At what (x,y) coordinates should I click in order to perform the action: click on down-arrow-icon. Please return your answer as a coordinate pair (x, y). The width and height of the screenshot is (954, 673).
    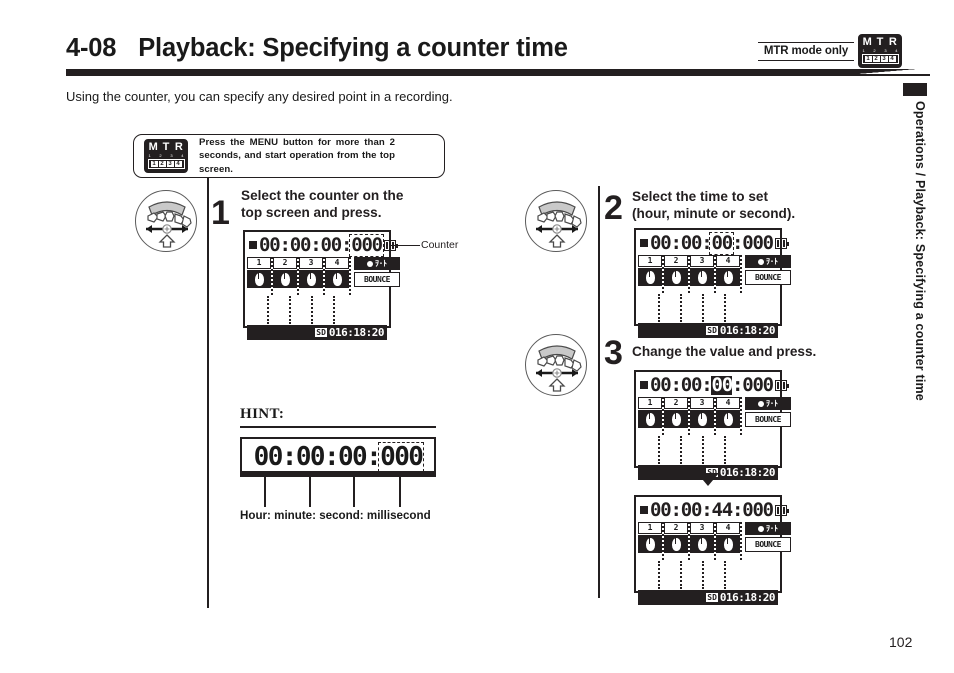
    Looking at the image, I should click on (708, 479).